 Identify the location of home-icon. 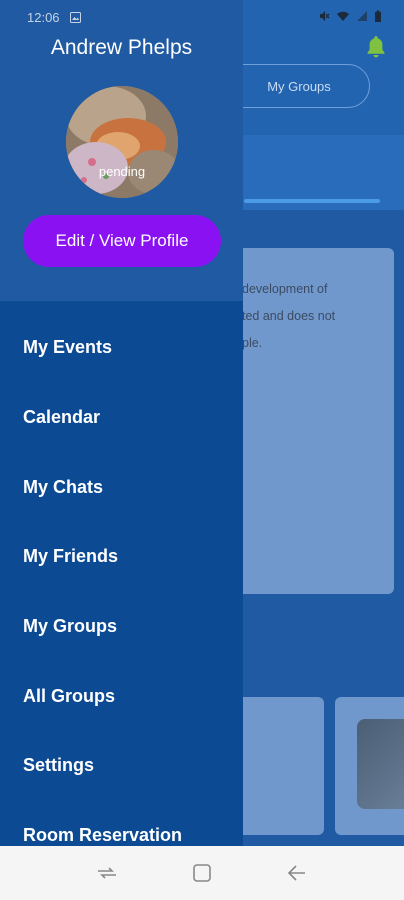
(202, 873).